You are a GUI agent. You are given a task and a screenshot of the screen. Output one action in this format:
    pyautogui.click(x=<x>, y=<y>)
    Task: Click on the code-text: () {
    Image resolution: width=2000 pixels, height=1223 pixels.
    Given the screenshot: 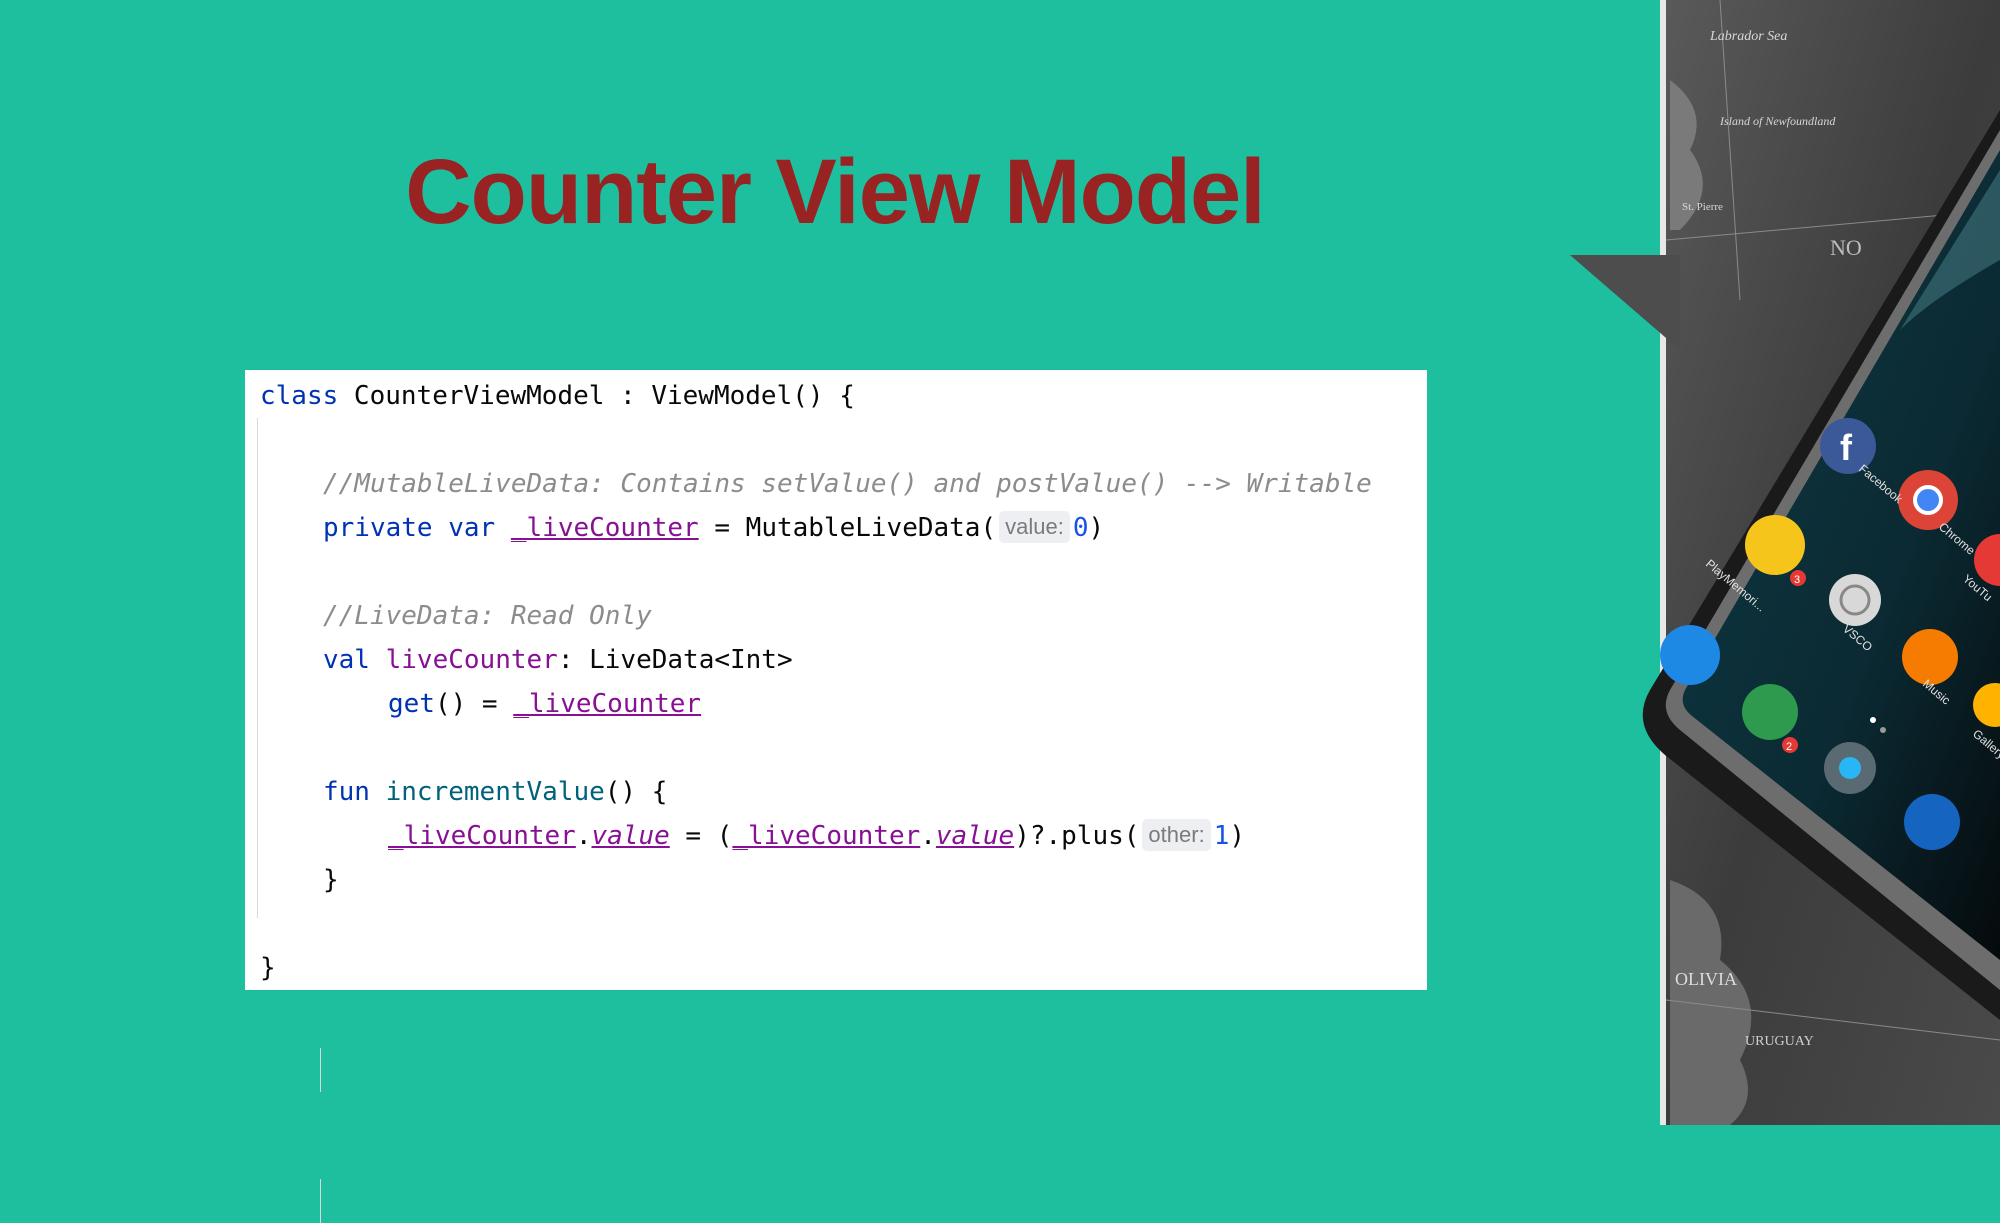 What is the action you would take?
    pyautogui.click(x=636, y=792)
    